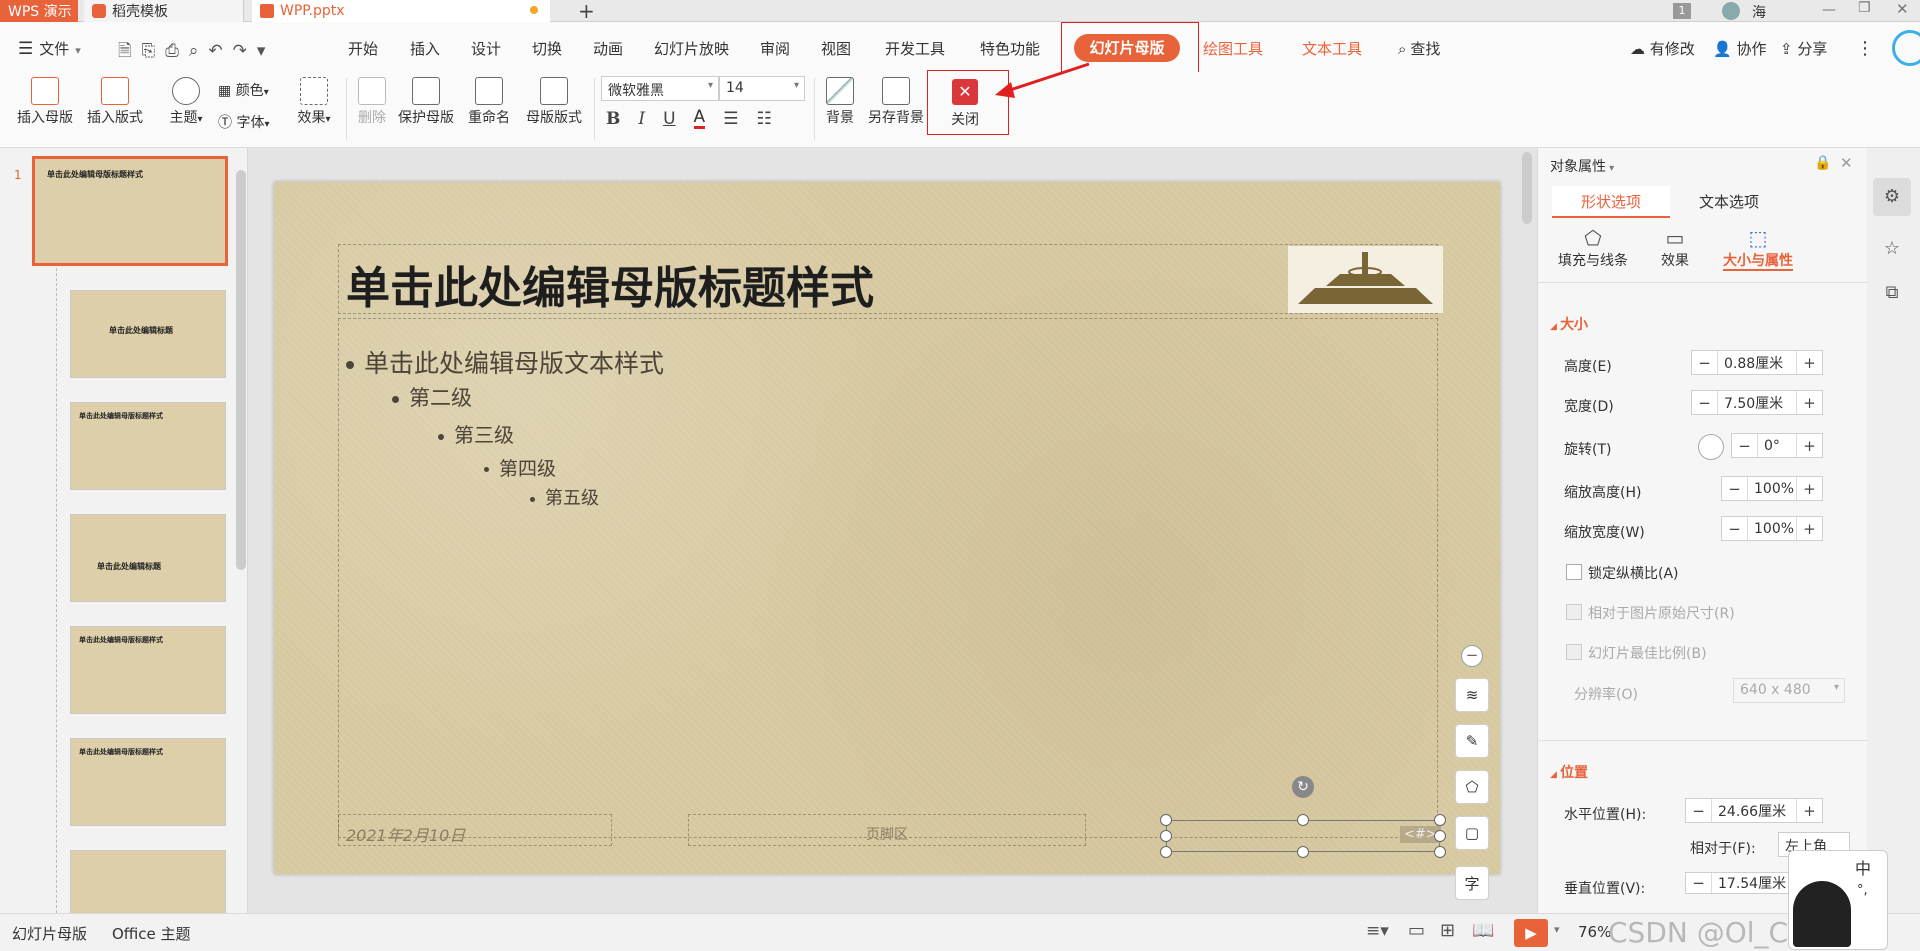  I want to click on section-size: ◢ 大小, so click(1569, 324).